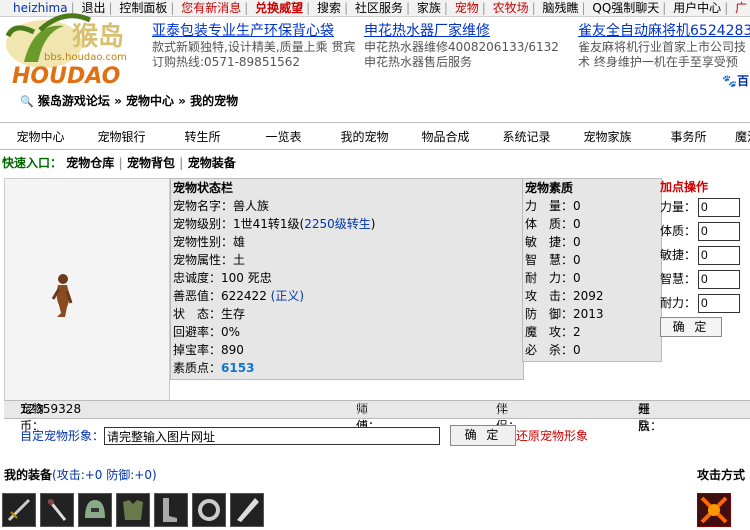 The height and width of the screenshot is (530, 750). What do you see at coordinates (151, 163) in the screenshot?
I see `quick-link-backpack: 宠物背包` at bounding box center [151, 163].